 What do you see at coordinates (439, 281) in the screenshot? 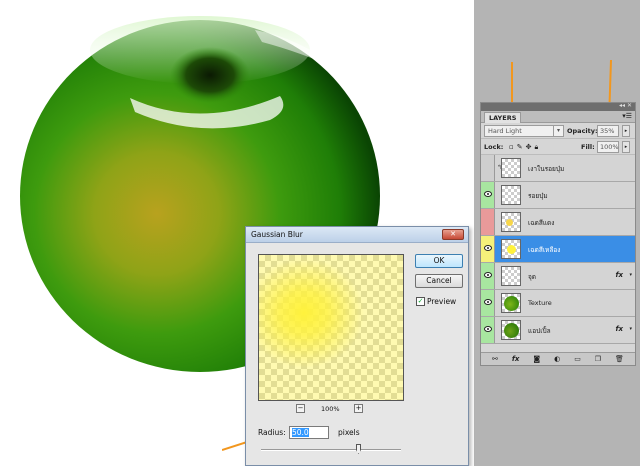
I see `cancel-button: Cancel` at bounding box center [439, 281].